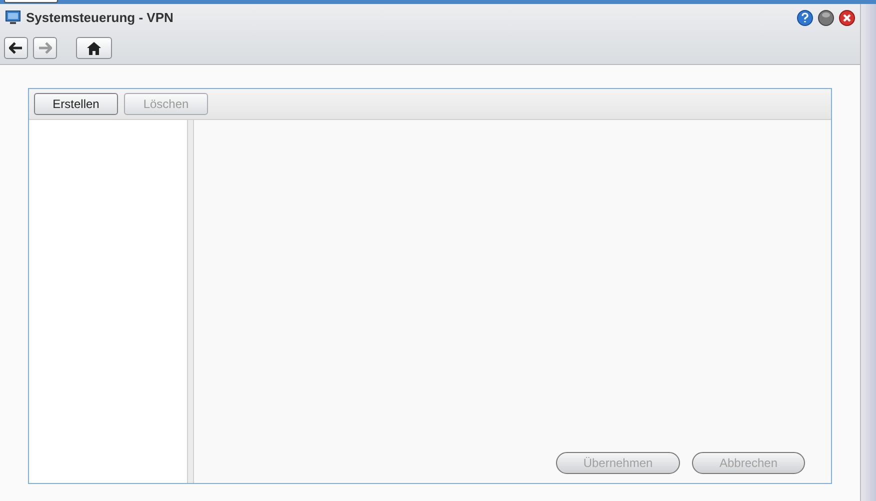 The height and width of the screenshot is (501, 876). I want to click on back-button, so click(16, 48).